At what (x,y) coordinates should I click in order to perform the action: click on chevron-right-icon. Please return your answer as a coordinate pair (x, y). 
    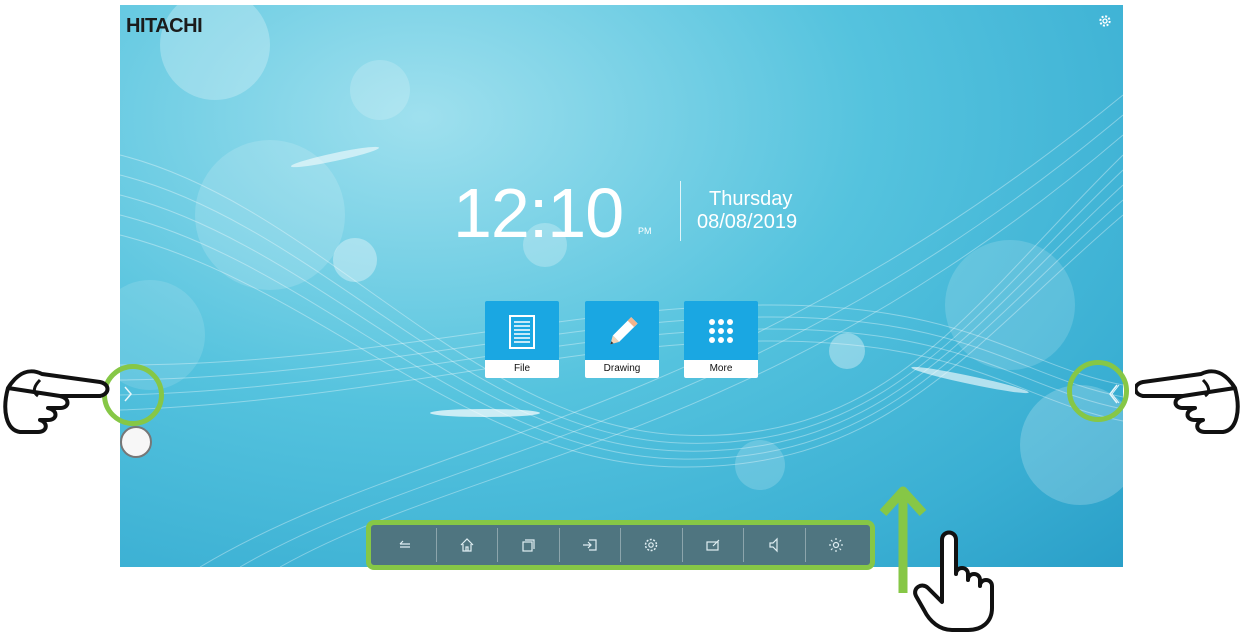
    Looking at the image, I should click on (128, 394).